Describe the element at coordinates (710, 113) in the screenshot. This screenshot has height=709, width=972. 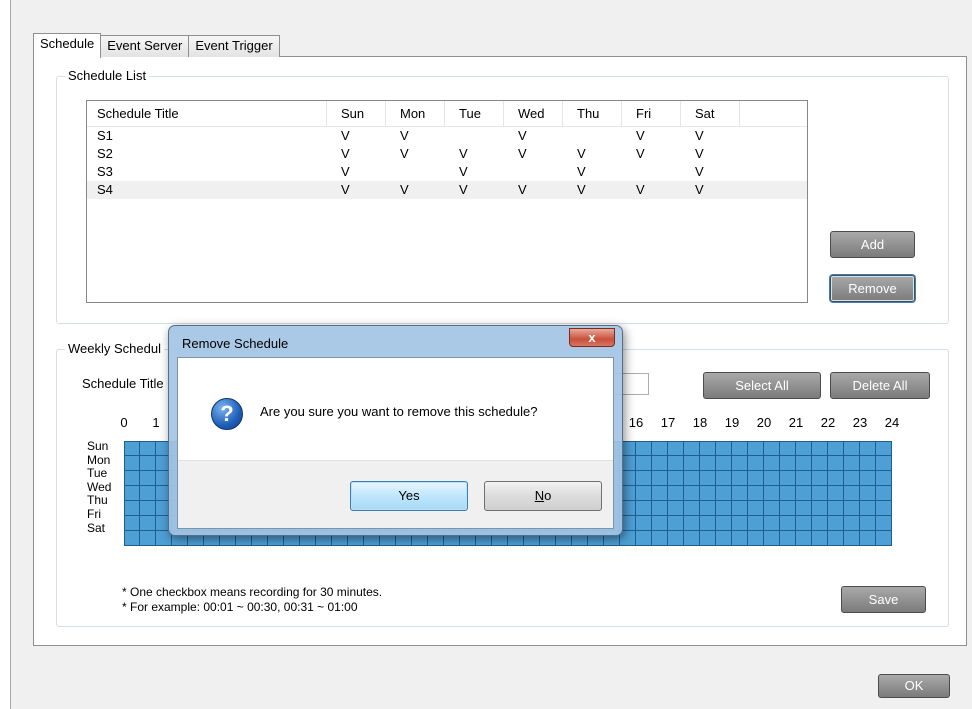
I see `column-header-sat: Sat` at that location.